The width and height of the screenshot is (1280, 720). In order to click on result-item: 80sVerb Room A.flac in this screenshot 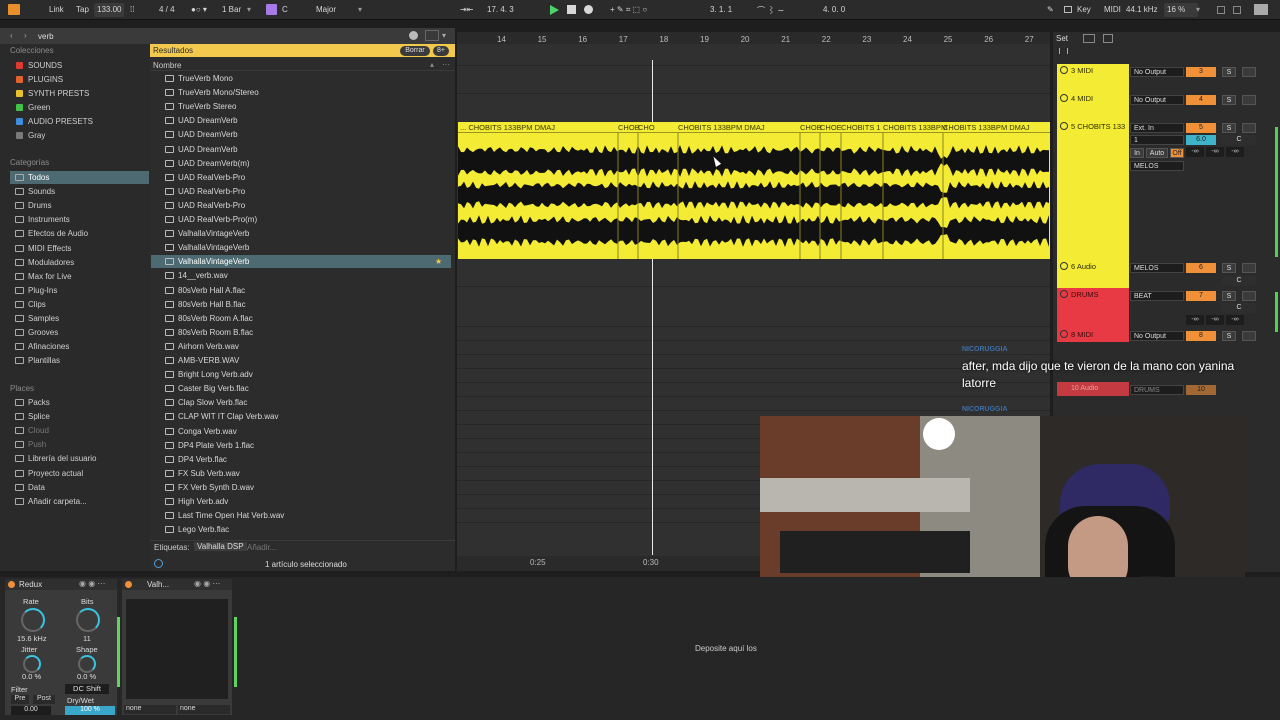, I will do `click(301, 318)`.